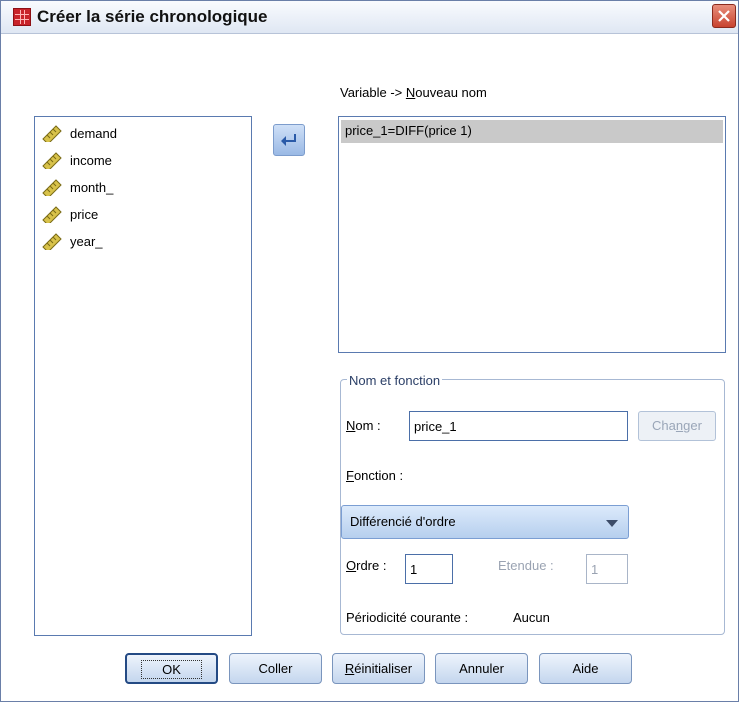 The width and height of the screenshot is (739, 702). Describe the element at coordinates (407, 617) in the screenshot. I see `periodicity-label: Périodicité courante :` at that location.